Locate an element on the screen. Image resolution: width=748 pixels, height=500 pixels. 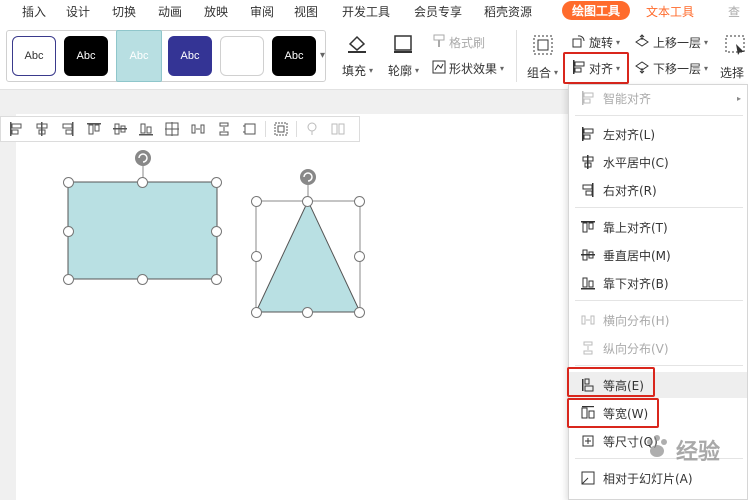
watermark: 经验 is located at coordinates (681, 450).